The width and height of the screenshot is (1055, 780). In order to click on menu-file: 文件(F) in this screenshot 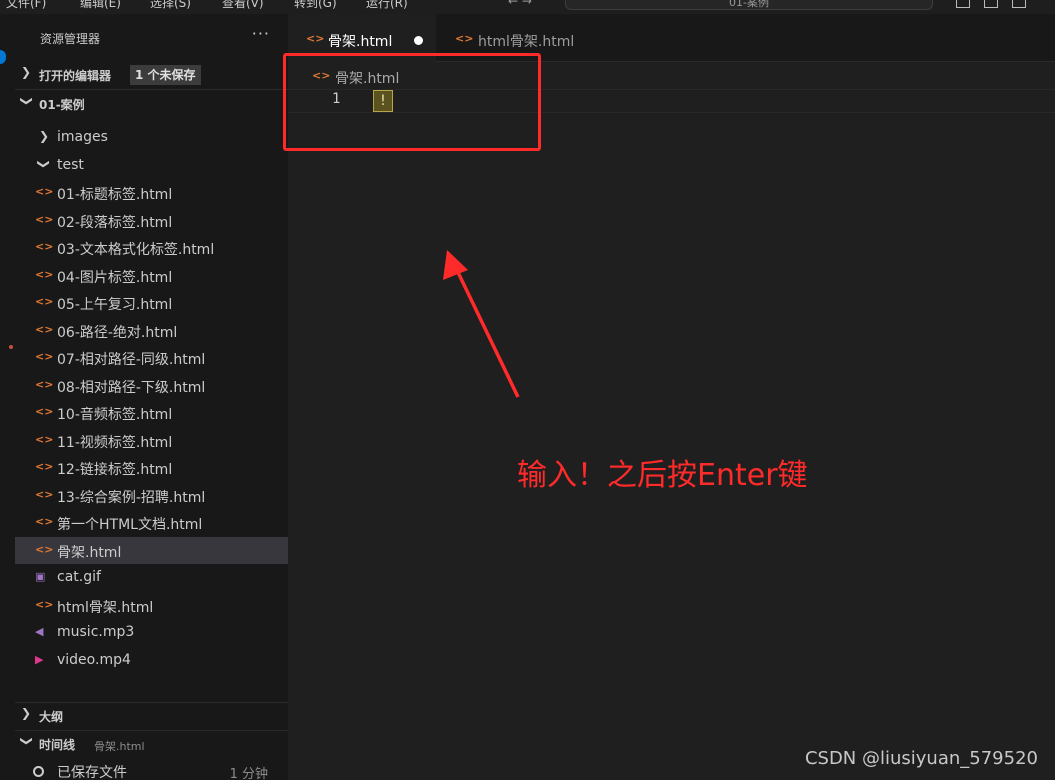, I will do `click(26, 5)`.